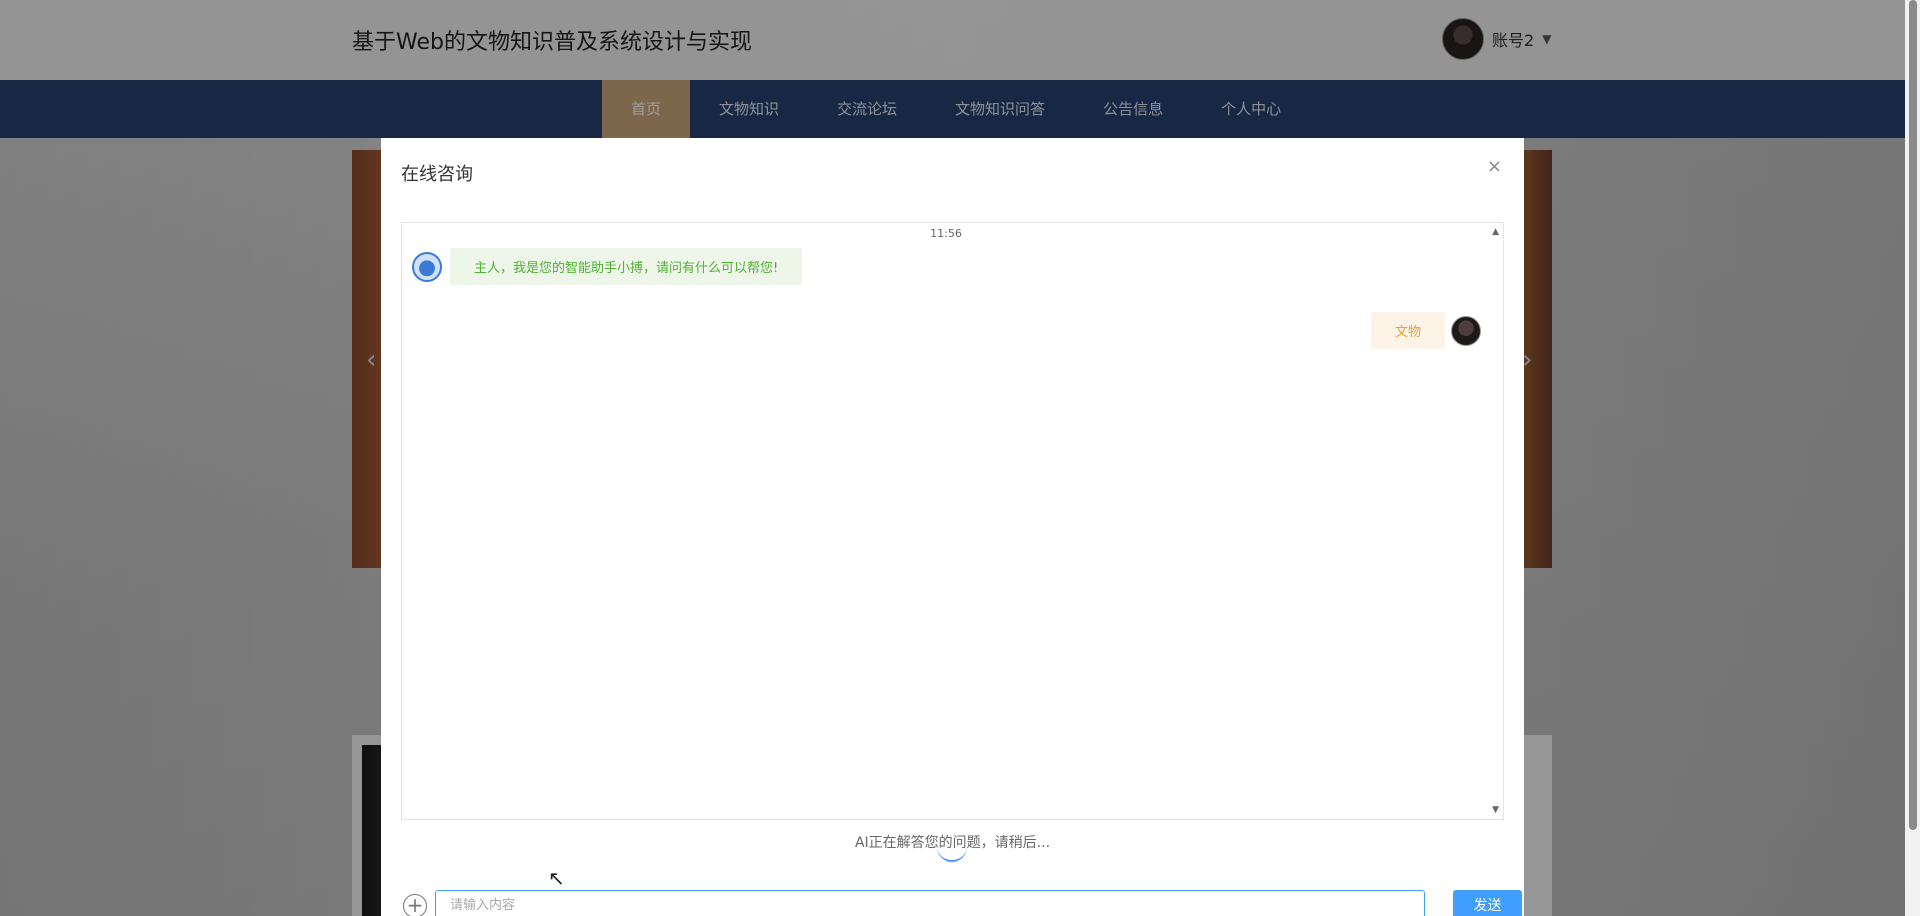  I want to click on scroll-down-icon: ▼, so click(1495, 810).